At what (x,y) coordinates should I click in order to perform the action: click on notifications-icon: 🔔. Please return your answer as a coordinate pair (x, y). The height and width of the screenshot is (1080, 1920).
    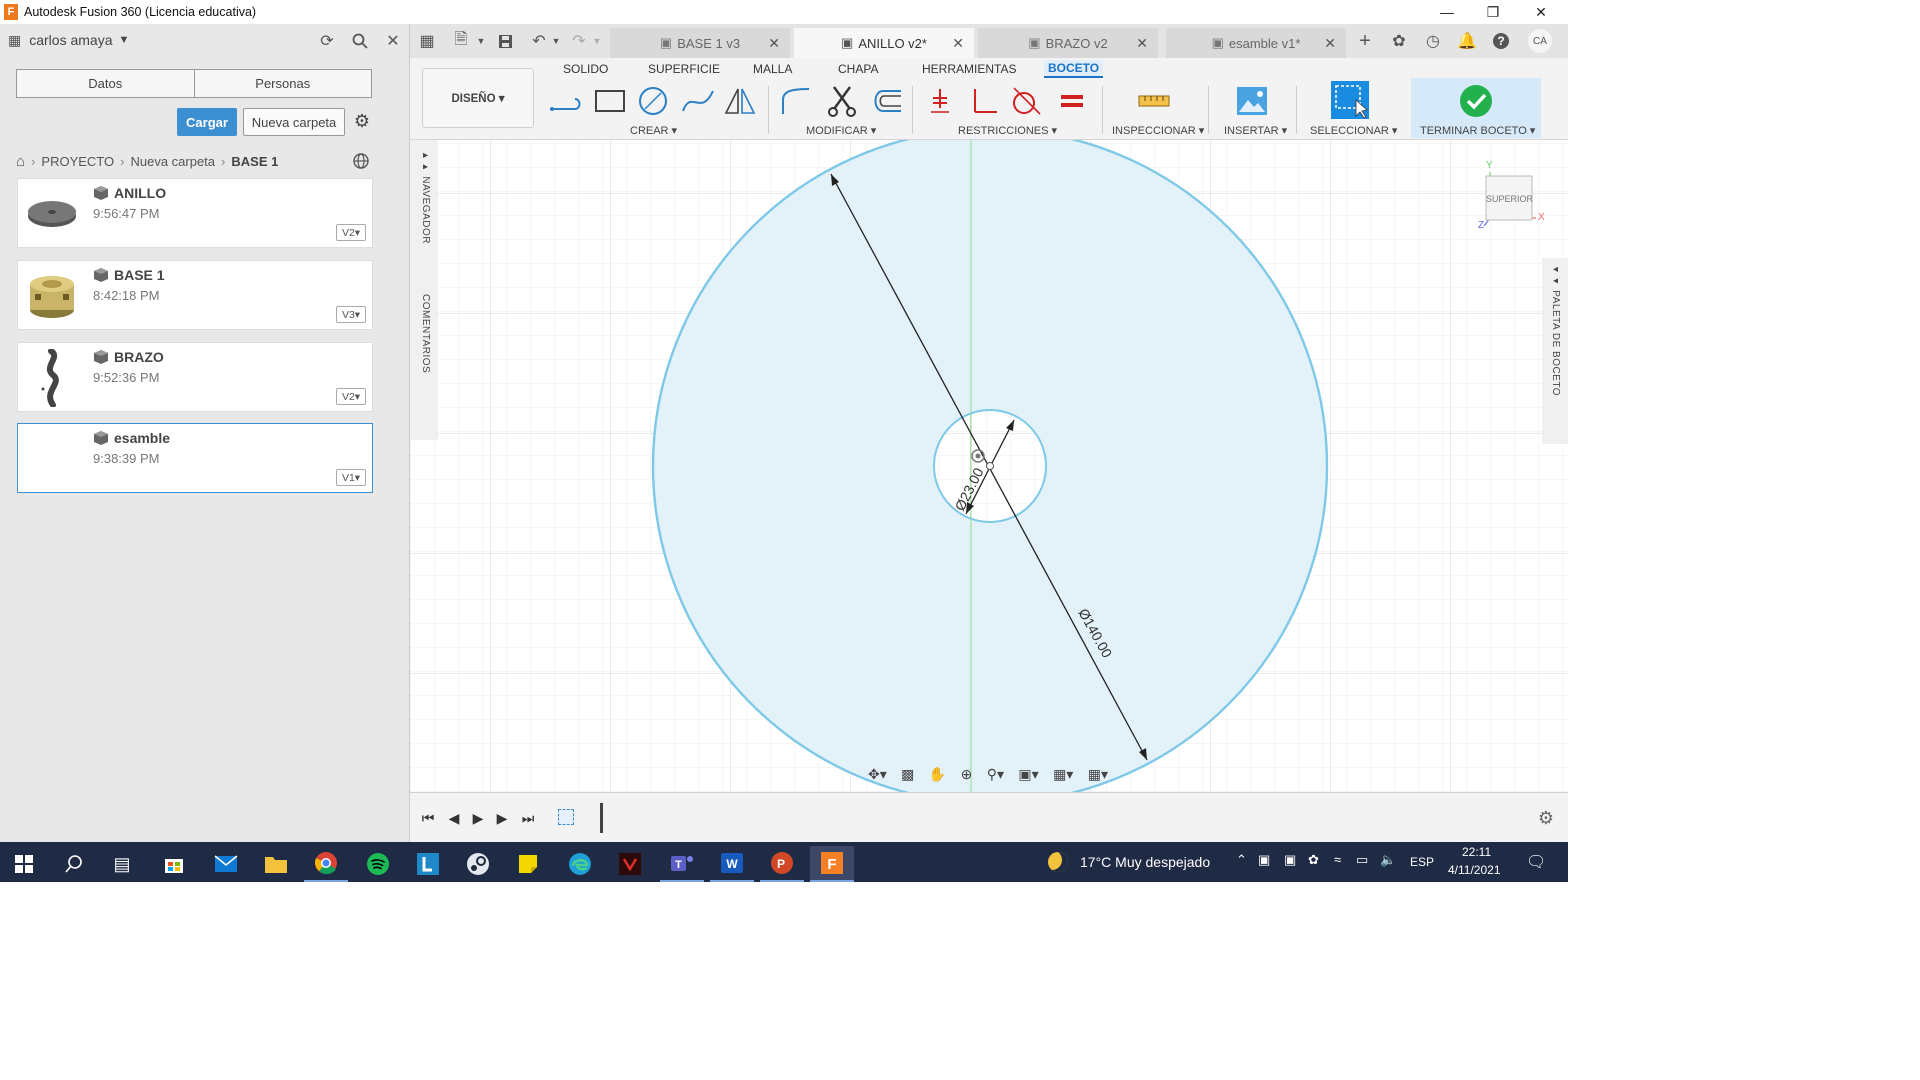
    Looking at the image, I should click on (1467, 41).